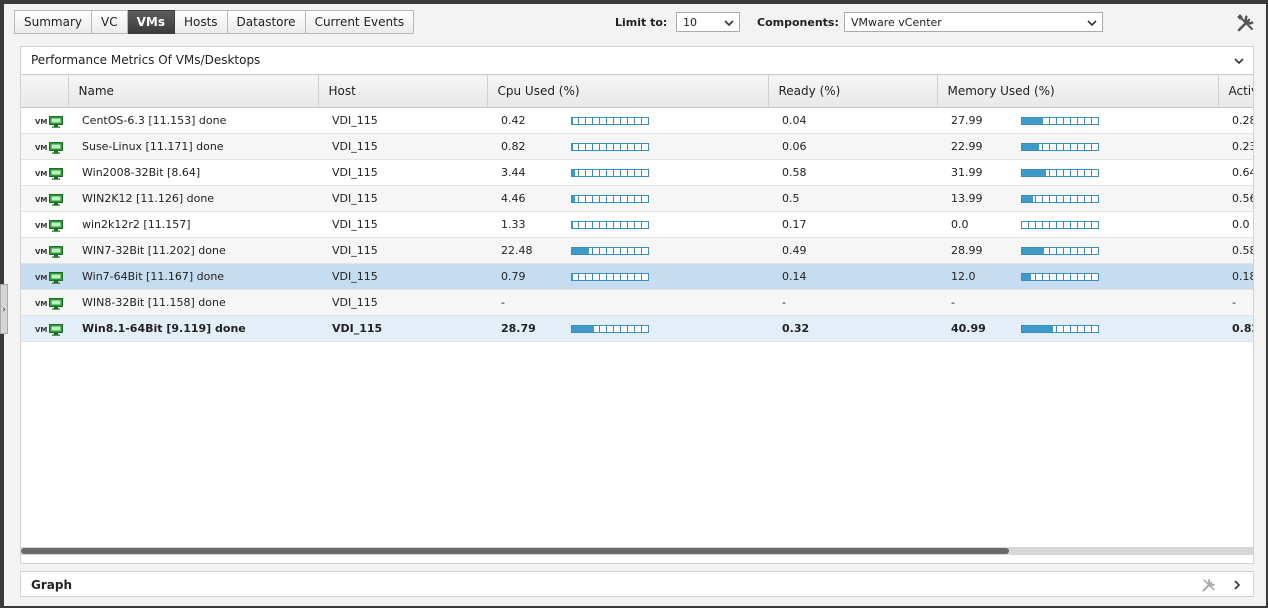 This screenshot has width=1268, height=608. I want to click on active-value: 0.23, so click(1235, 146).